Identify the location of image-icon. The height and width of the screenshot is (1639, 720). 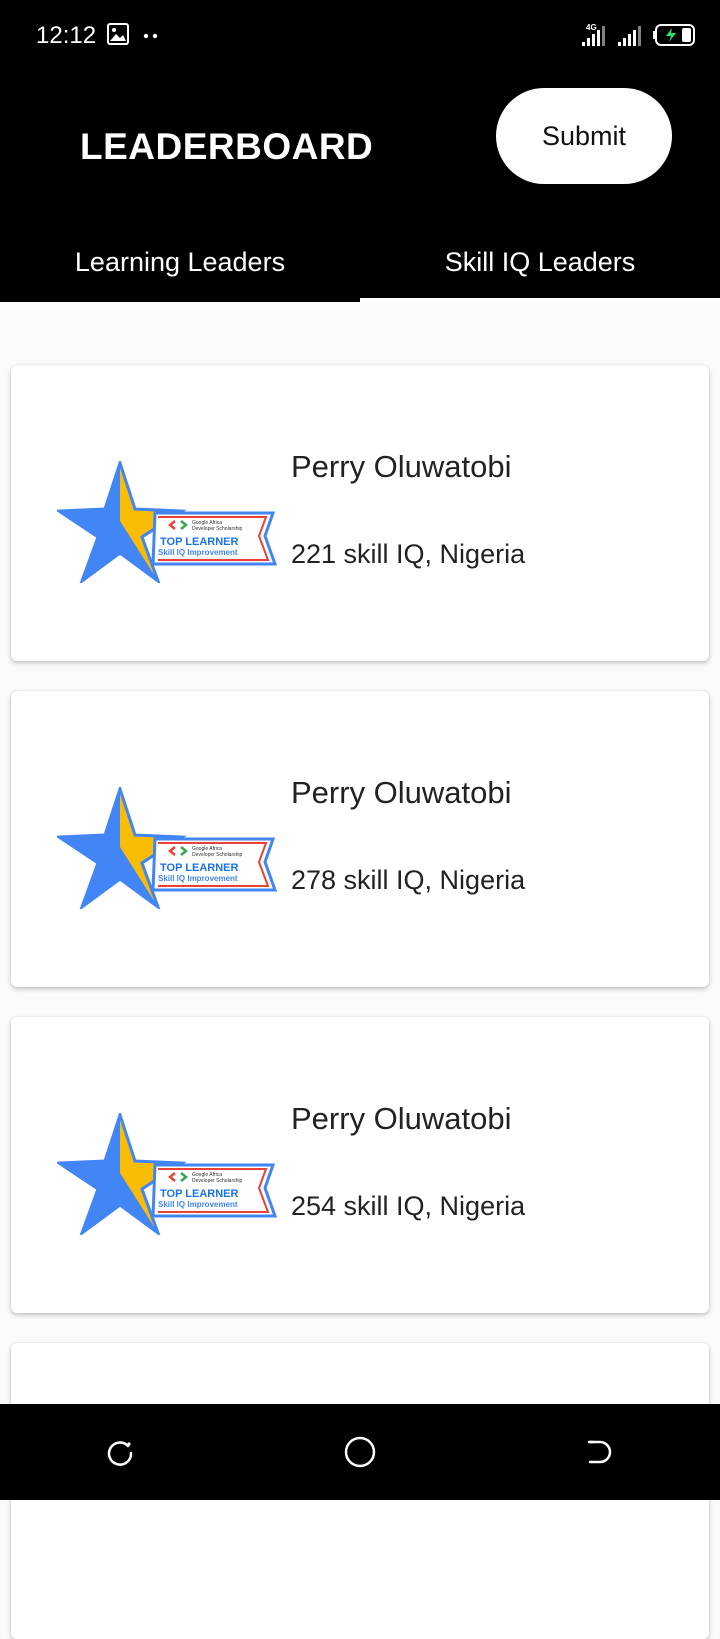
(118, 34).